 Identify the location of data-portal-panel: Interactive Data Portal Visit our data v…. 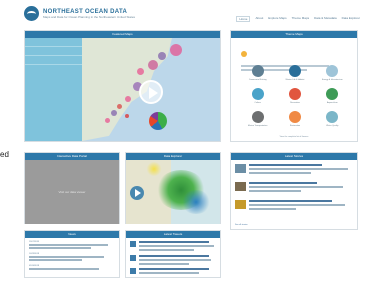
(72, 188).